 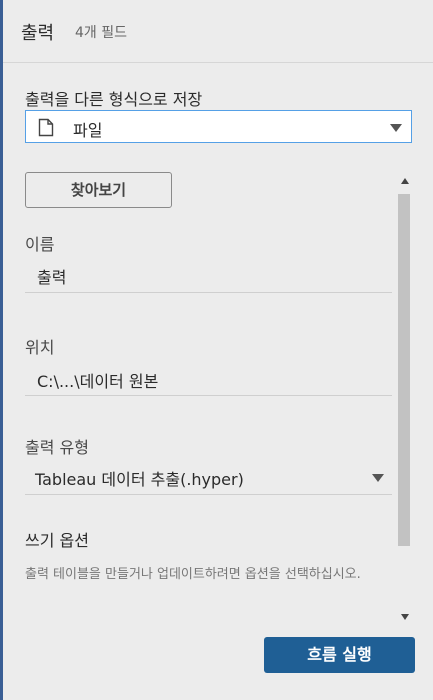 I want to click on scrollbar-thumb, so click(x=404, y=370).